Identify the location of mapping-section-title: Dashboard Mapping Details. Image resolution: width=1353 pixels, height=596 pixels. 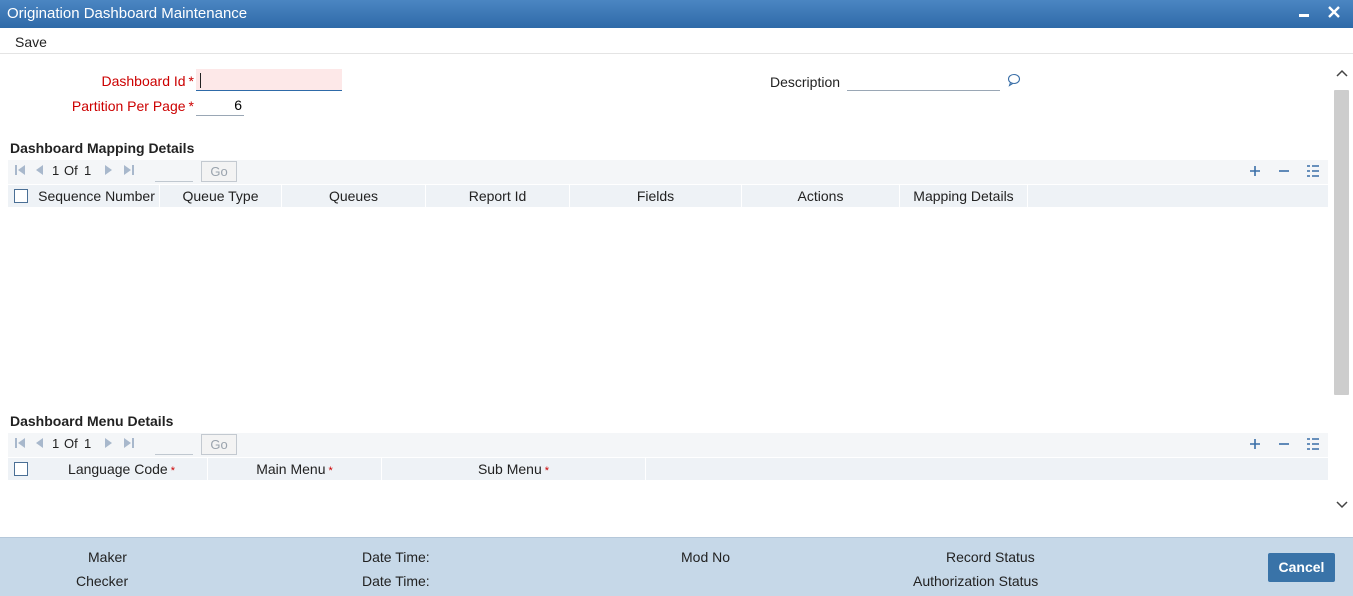
(102, 148).